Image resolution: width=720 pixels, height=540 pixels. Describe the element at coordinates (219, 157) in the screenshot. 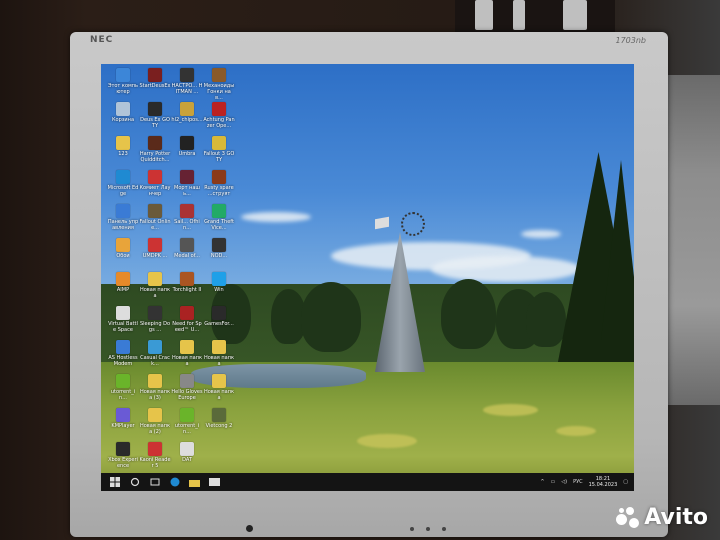

I see `desktop-icon-label: Fallout 3 GOTY` at that location.